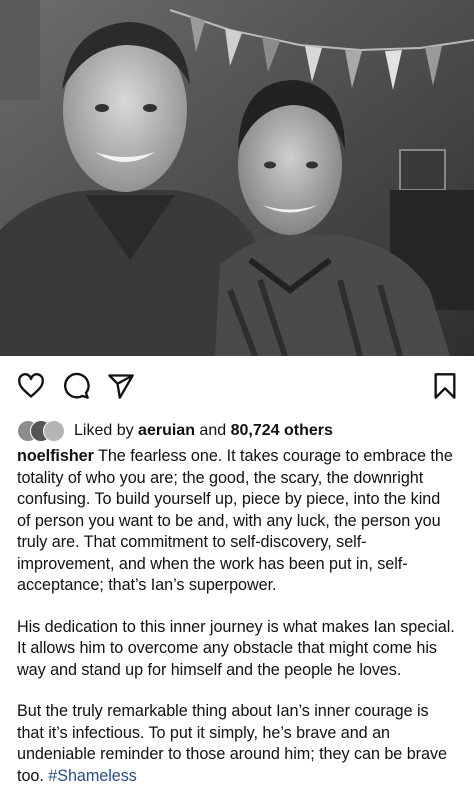 This screenshot has height=787, width=474. What do you see at coordinates (55, 456) in the screenshot?
I see `caption-username: noelfisher` at bounding box center [55, 456].